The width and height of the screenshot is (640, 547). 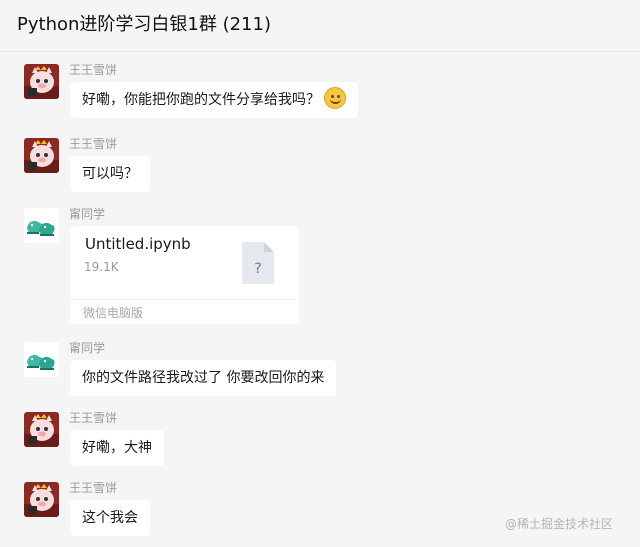 What do you see at coordinates (320, 26) in the screenshot?
I see `chat-header: Python进阶学习白银1群 (211)` at bounding box center [320, 26].